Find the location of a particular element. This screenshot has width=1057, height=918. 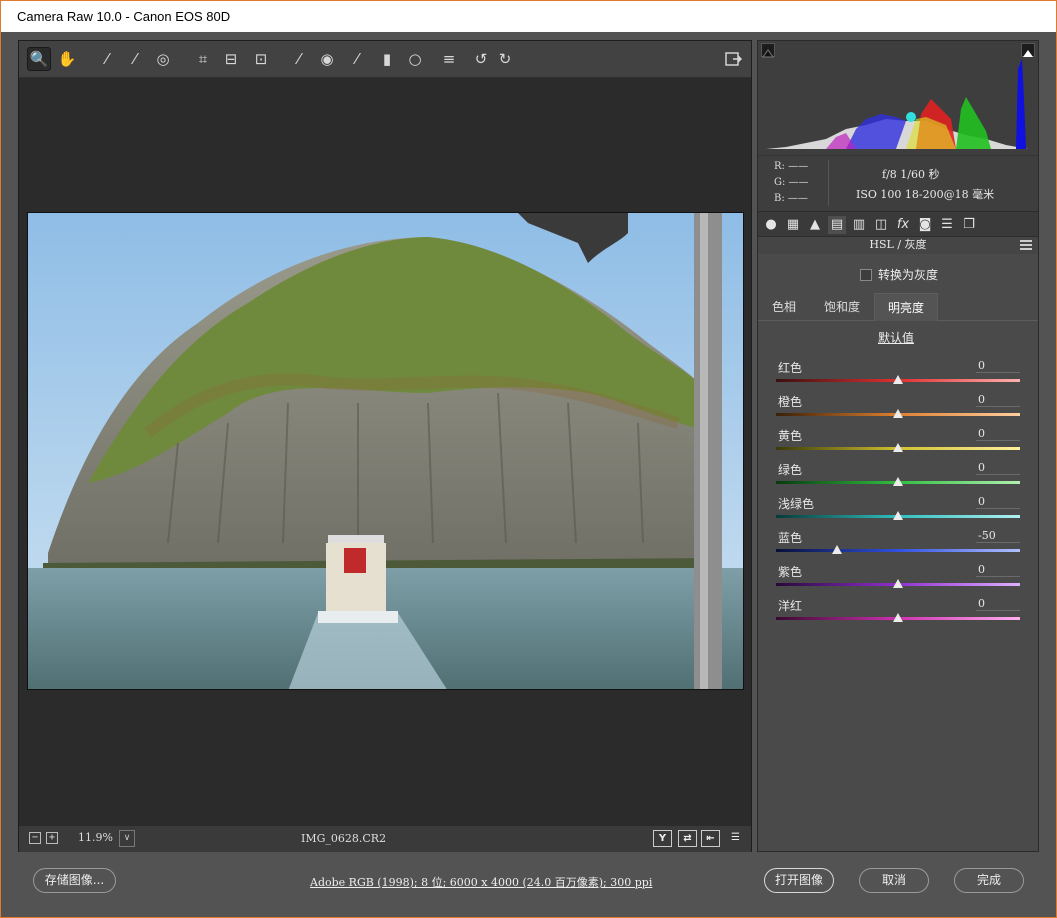

zoom-dropdown-button: ∨ is located at coordinates (127, 838).